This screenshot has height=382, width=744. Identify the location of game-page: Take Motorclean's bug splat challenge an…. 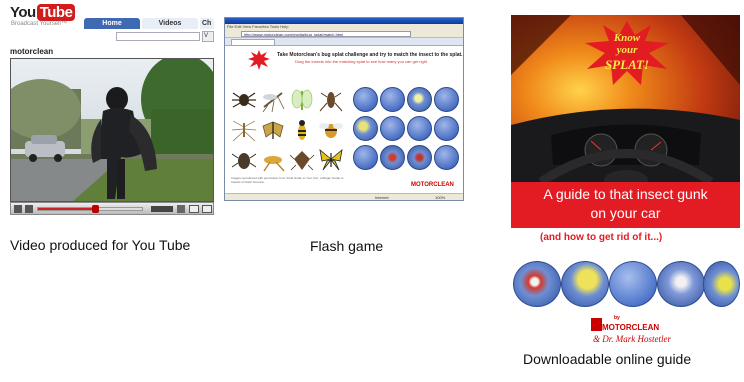
(344, 120).